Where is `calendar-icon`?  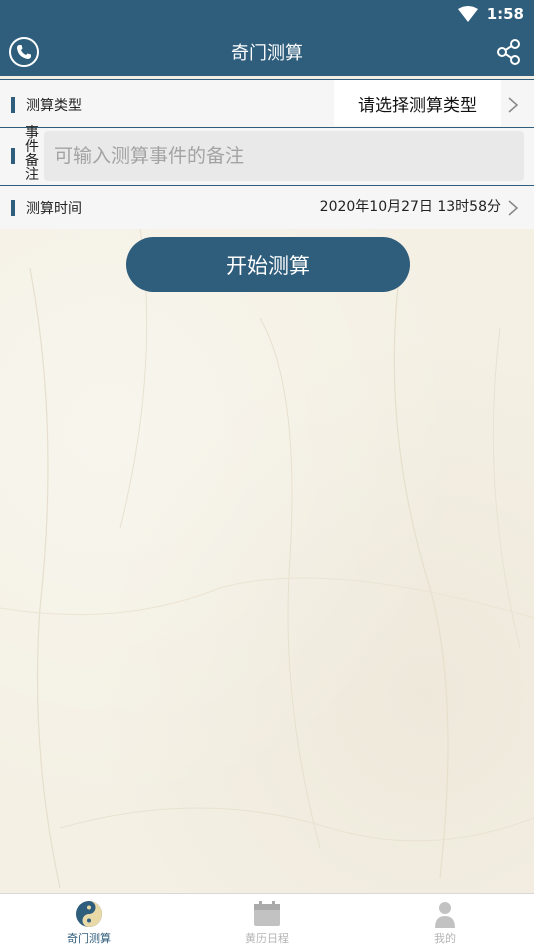 calendar-icon is located at coordinates (267, 913).